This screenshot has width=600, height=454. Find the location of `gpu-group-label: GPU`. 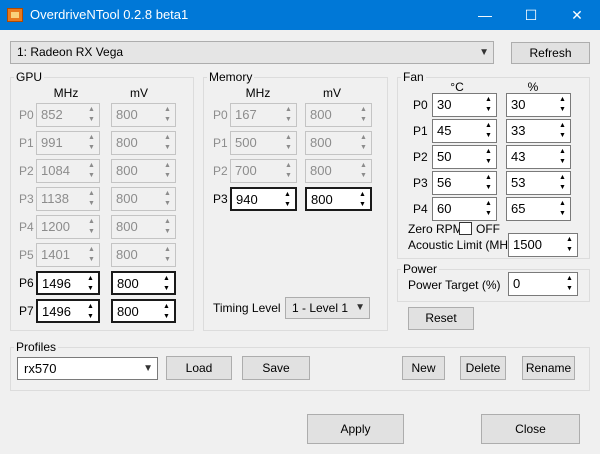

gpu-group-label: GPU is located at coordinates (29, 77).